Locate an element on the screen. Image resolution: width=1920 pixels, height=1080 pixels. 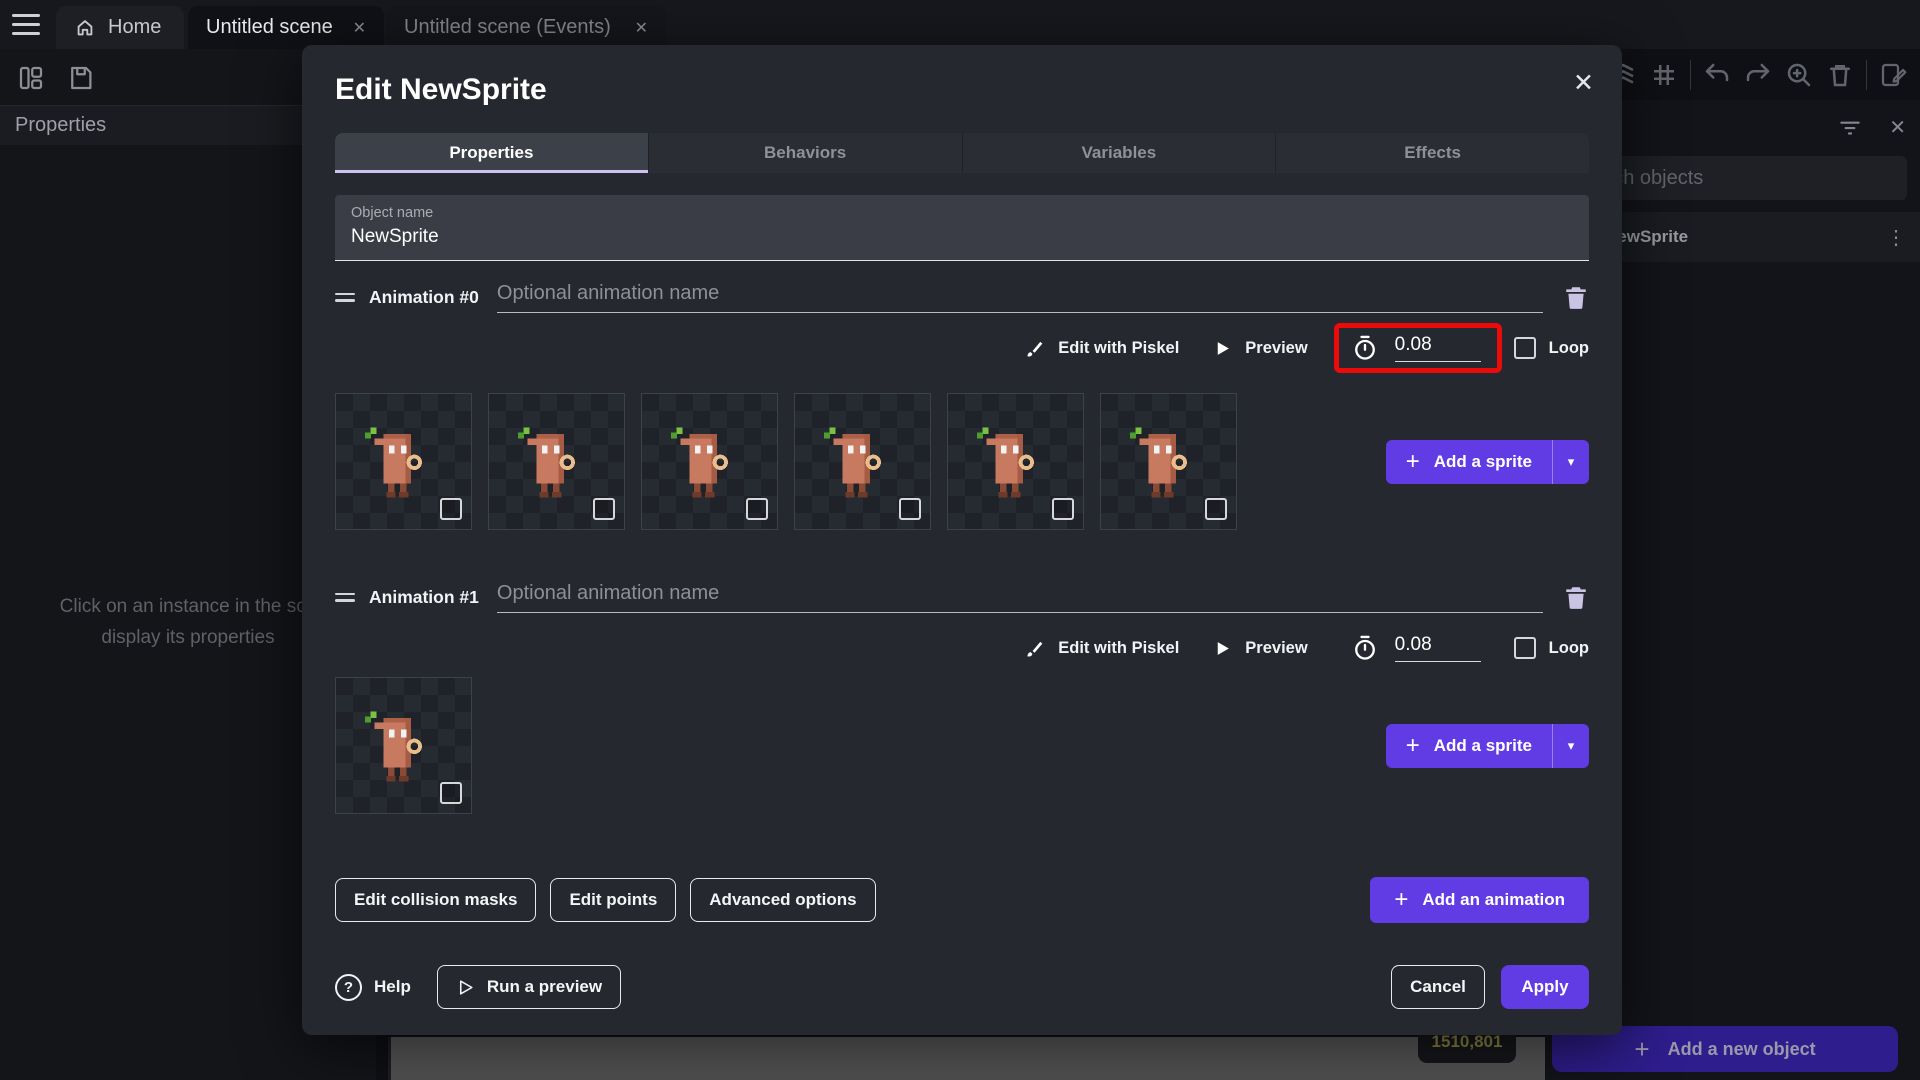
dialog-close-icon: ✕ is located at coordinates (1583, 83).